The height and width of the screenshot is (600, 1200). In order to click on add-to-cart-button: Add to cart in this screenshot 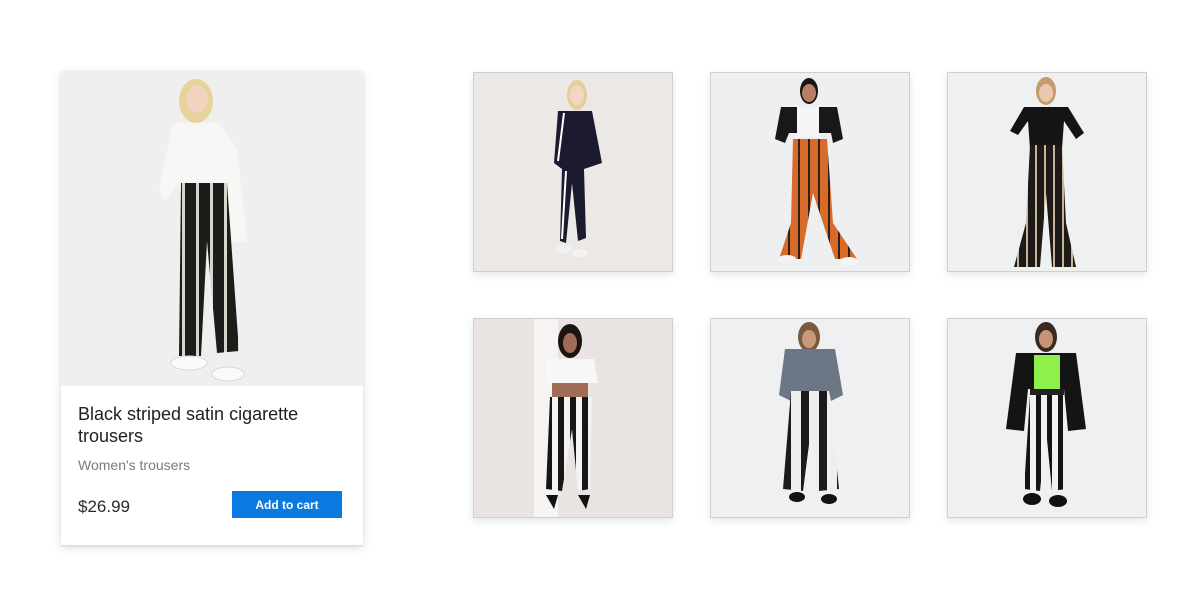, I will do `click(287, 504)`.